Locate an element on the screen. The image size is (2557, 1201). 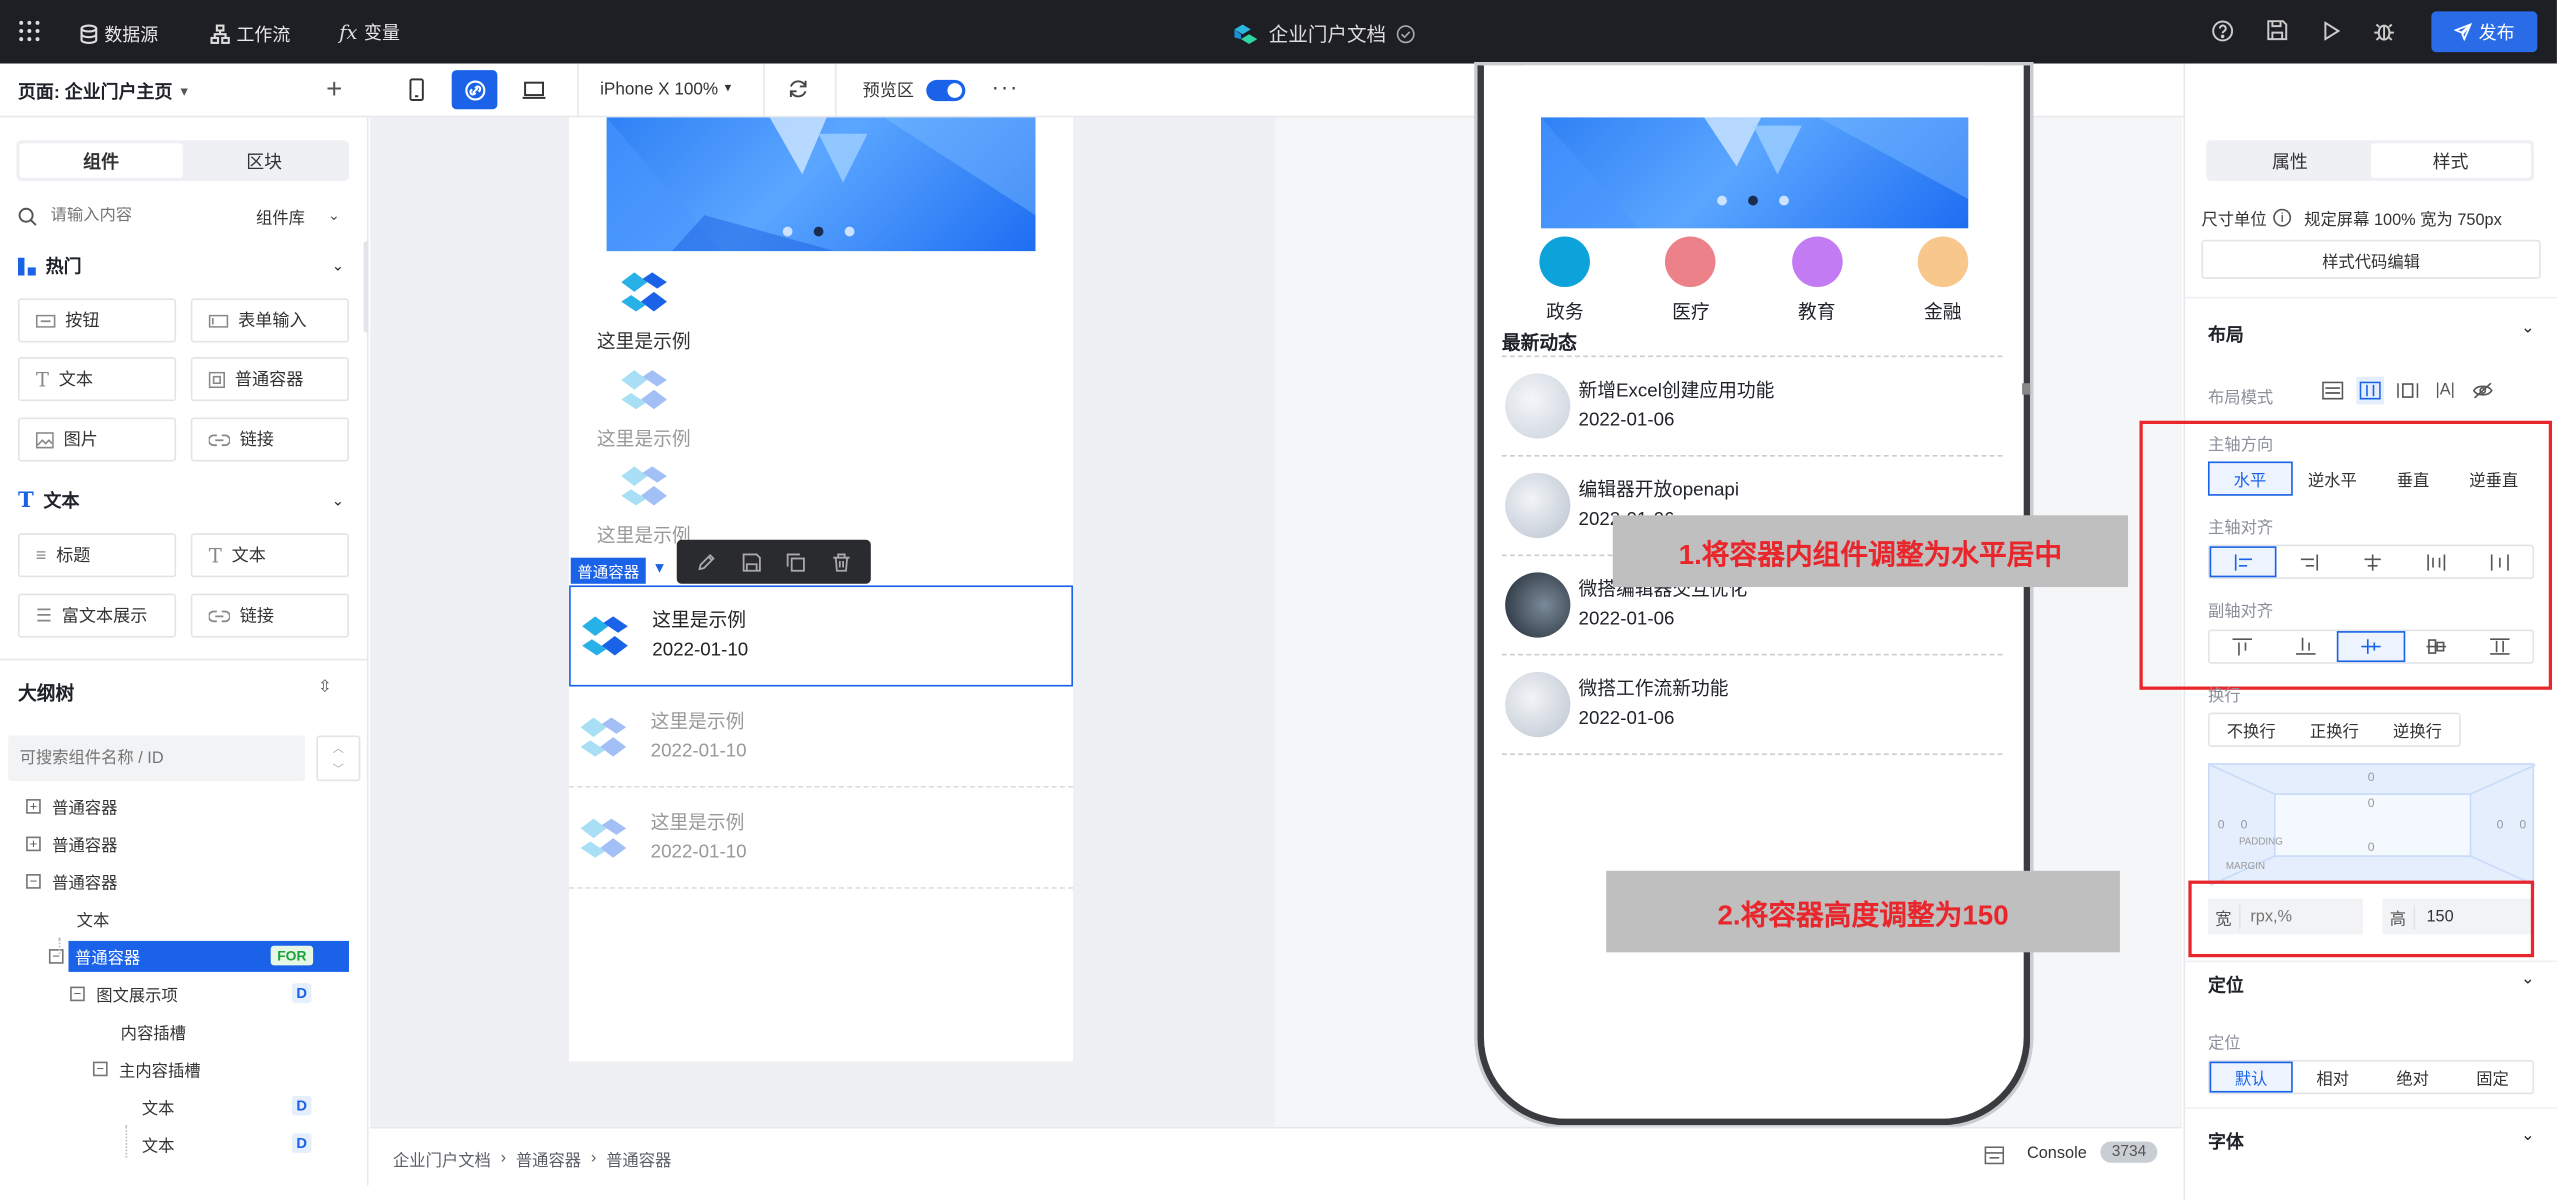
padding-left-value: 0 is located at coordinates (2244, 824).